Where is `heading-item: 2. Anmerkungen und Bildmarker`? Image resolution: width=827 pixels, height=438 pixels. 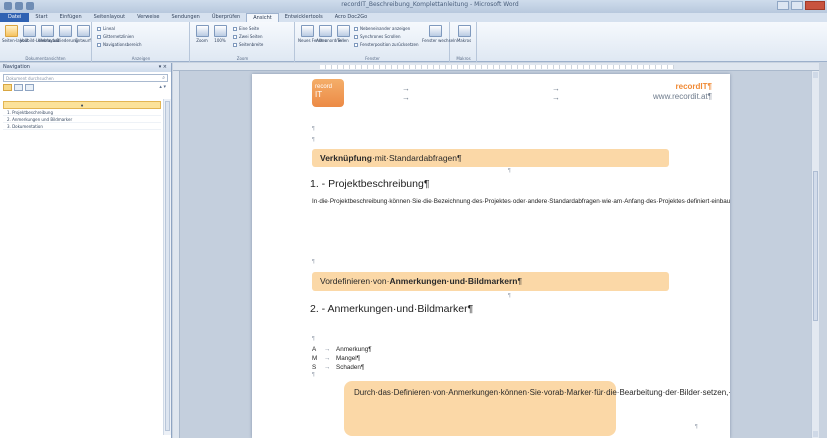
heading-item: 2. Anmerkungen und Bildmarker is located at coordinates (82, 119).